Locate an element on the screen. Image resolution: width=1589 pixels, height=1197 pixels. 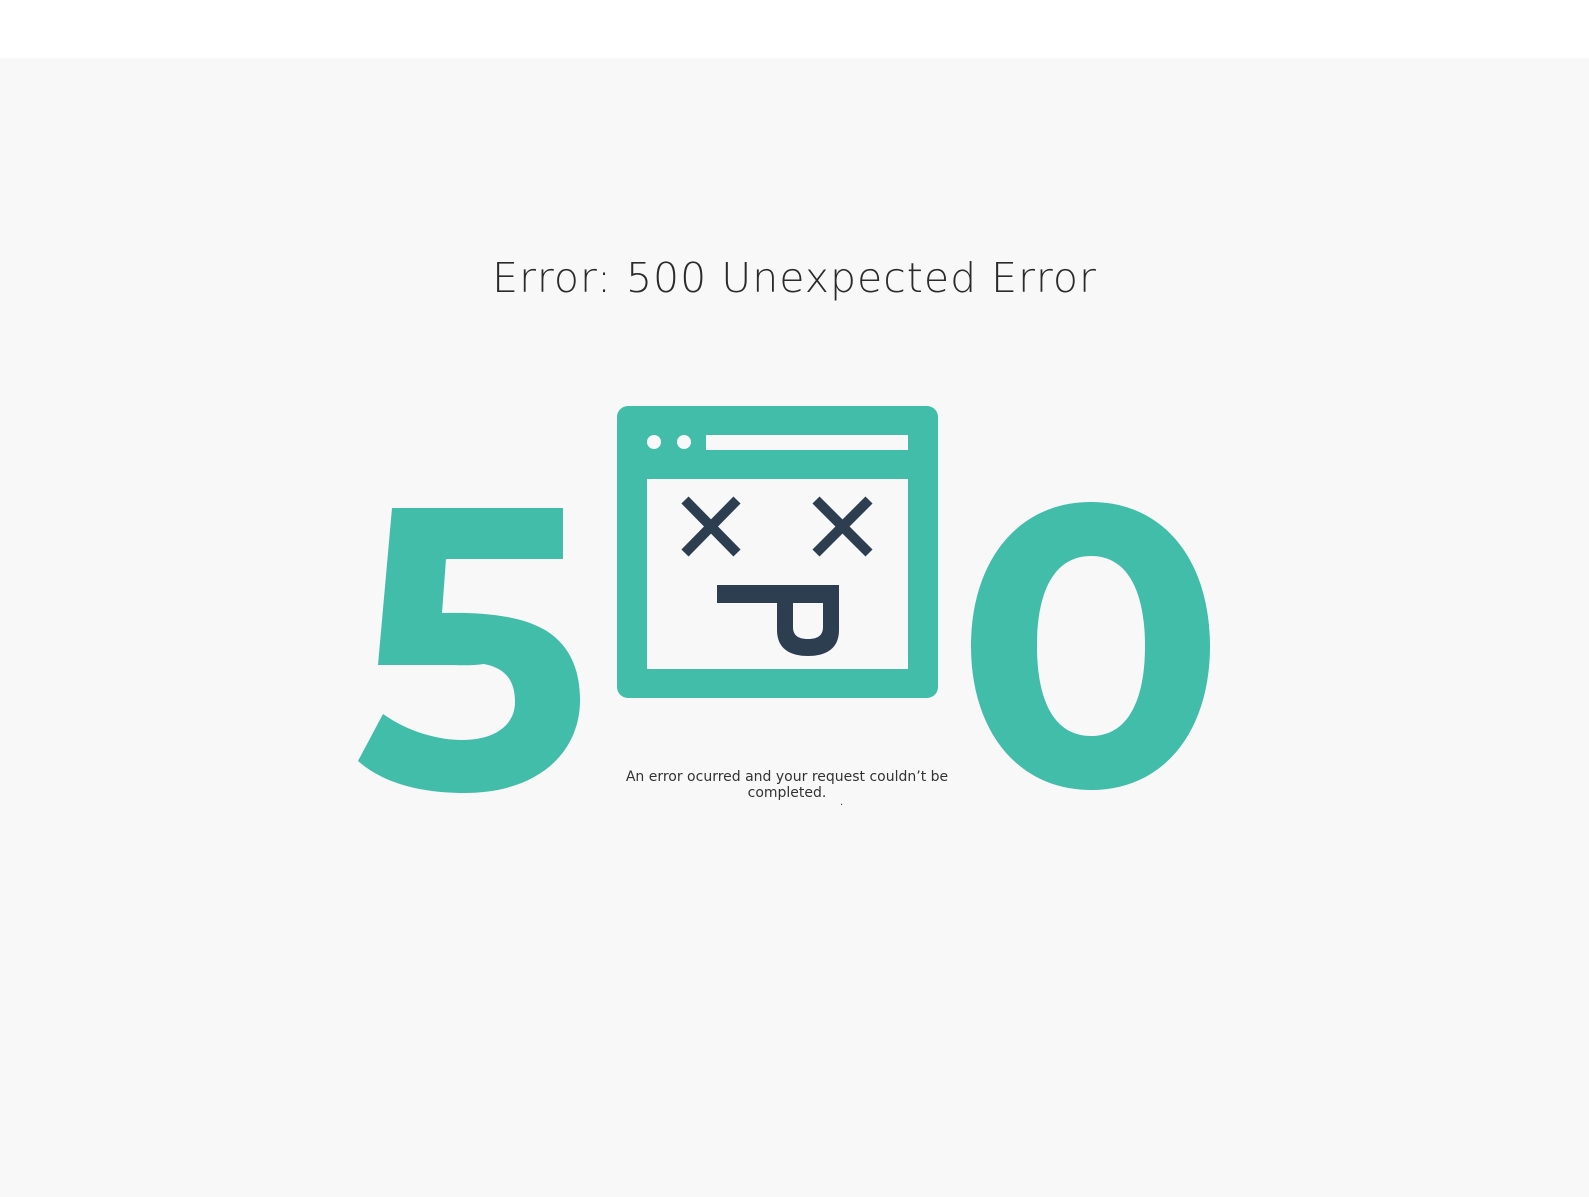
trailing-mark: . is located at coordinates (842, 802).